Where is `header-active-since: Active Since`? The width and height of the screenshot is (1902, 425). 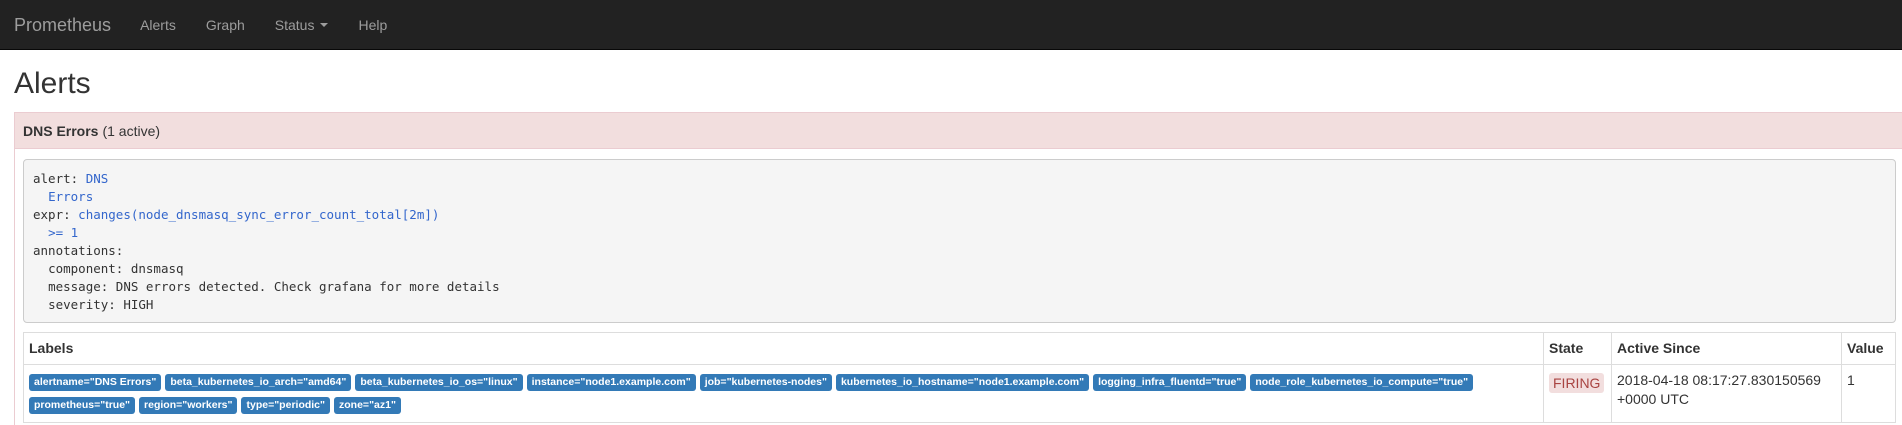
header-active-since: Active Since is located at coordinates (1726, 348).